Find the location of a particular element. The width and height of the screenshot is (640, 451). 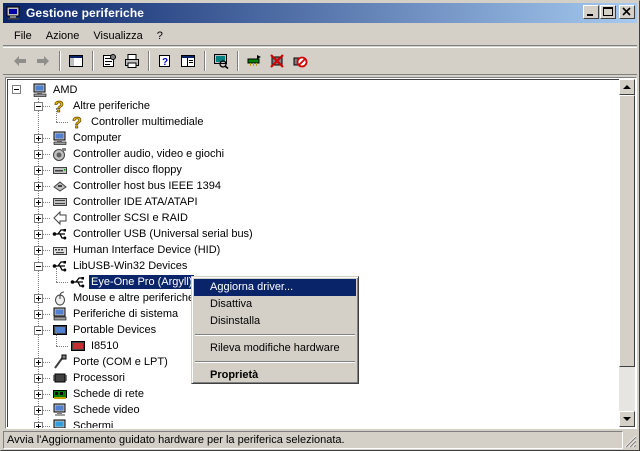

tree-item: Controller host bus IEEE 1394 is located at coordinates (137, 186).